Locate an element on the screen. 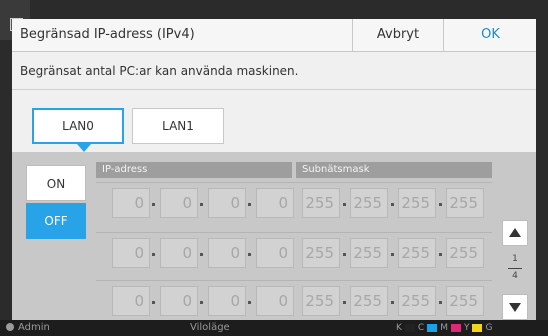 This screenshot has width=548, height=336. cancel-button: Avbryt is located at coordinates (397, 35).